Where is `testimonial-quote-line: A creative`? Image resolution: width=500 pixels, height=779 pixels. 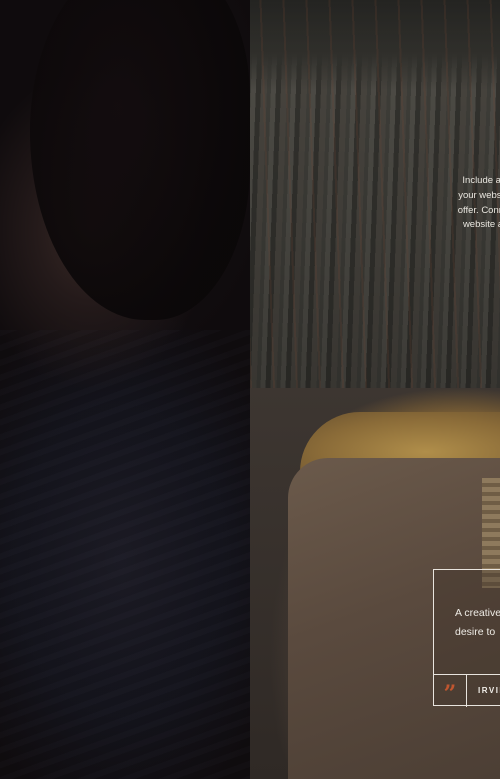 testimonial-quote-line: A creative is located at coordinates (477, 613).